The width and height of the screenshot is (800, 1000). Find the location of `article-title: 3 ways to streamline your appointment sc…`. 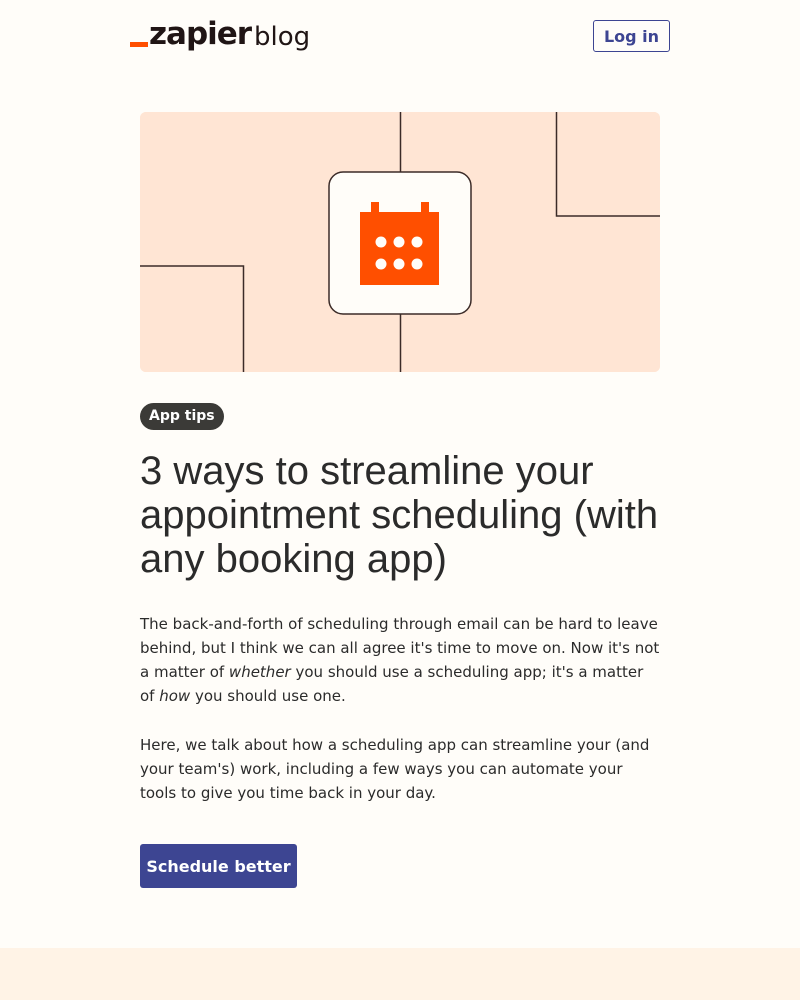

article-title: 3 ways to streamline your appointment sc… is located at coordinates (399, 515).